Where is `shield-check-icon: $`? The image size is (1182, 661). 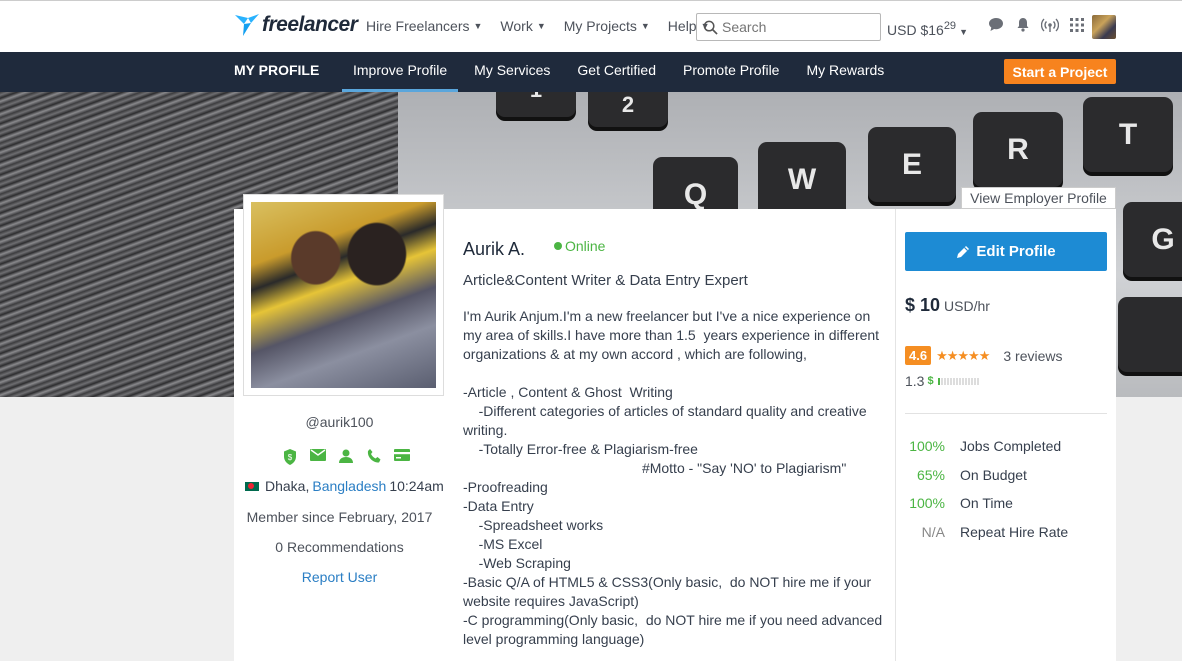
shield-check-icon: $ is located at coordinates (290, 457).